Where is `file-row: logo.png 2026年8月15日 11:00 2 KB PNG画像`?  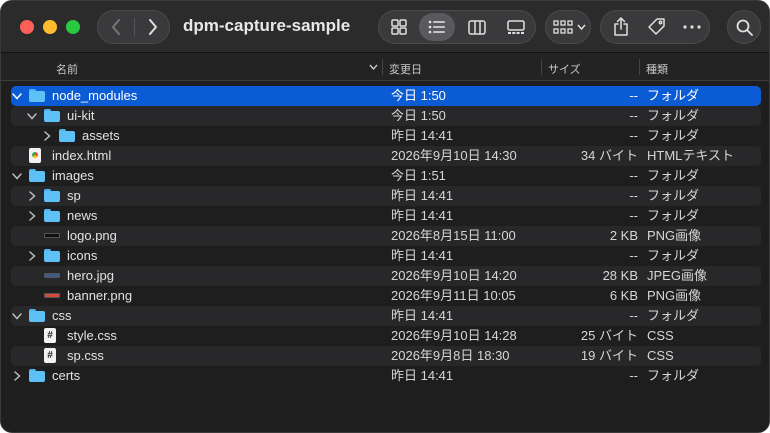
file-row: logo.png 2026年8月15日 11:00 2 KB PNG画像 is located at coordinates (386, 236).